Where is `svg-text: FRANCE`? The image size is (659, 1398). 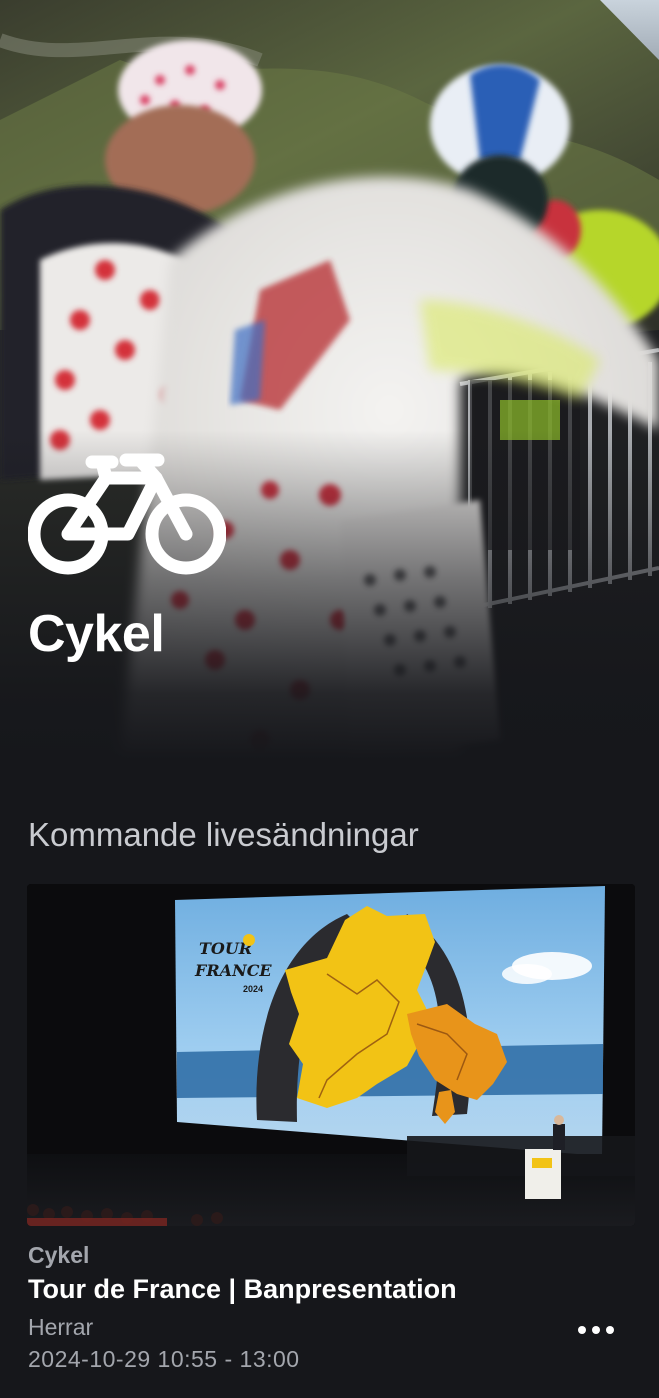
svg-text: FRANCE is located at coordinates (233, 970).